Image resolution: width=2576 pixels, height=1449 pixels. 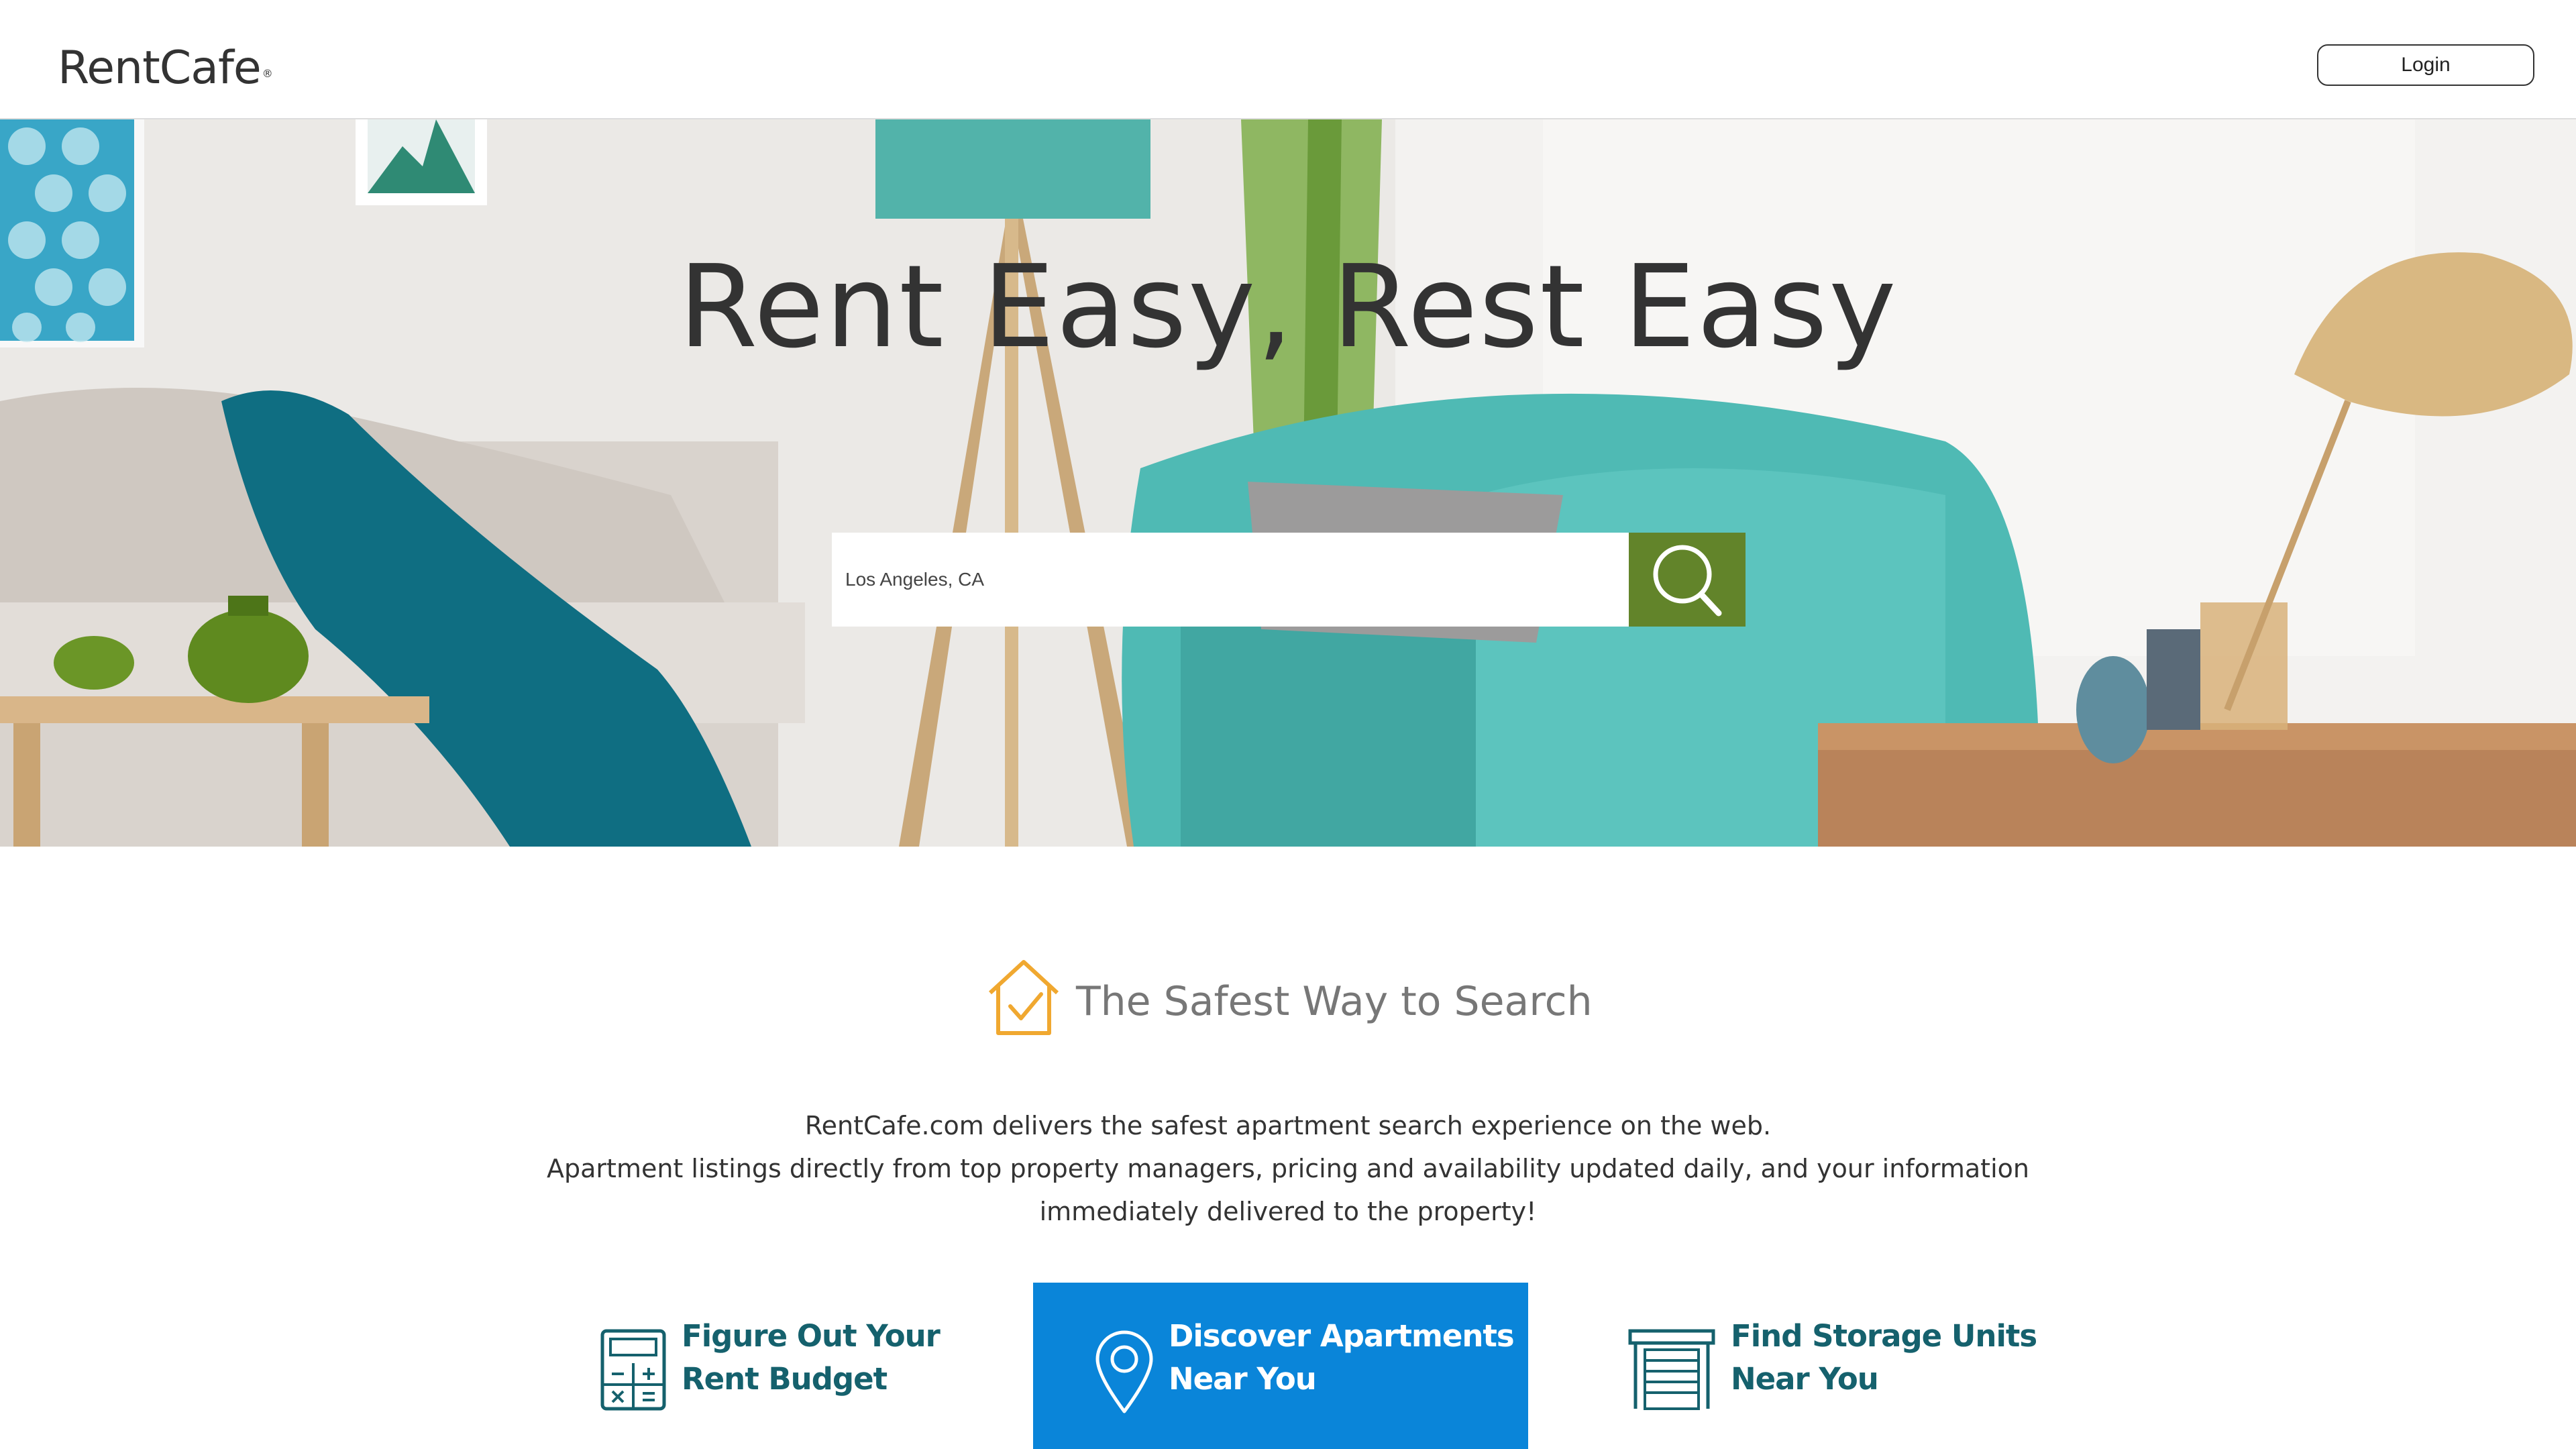 What do you see at coordinates (811, 1336) in the screenshot?
I see `rent-budget-line-1: Figure Out Your` at bounding box center [811, 1336].